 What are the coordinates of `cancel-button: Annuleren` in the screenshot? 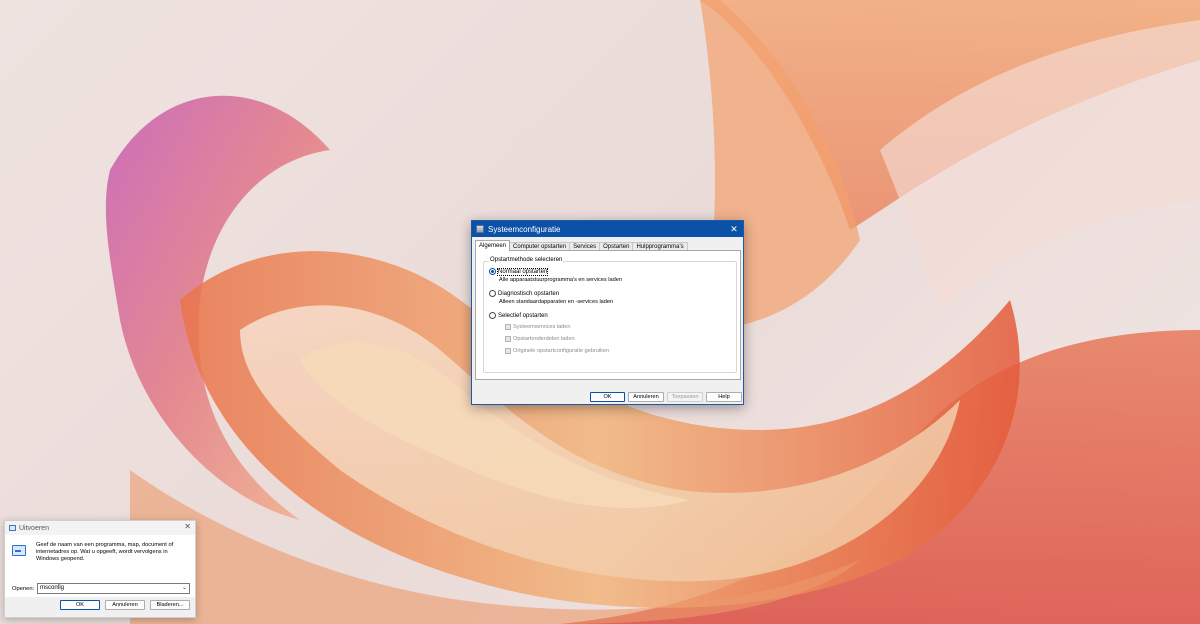 It's located at (646, 397).